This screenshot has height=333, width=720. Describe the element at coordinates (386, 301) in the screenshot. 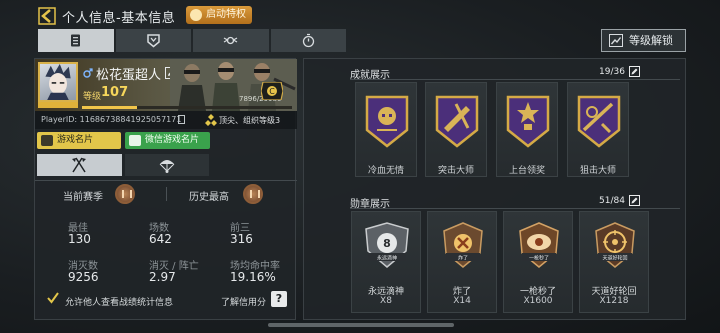

I see `medal-count: X8` at that location.